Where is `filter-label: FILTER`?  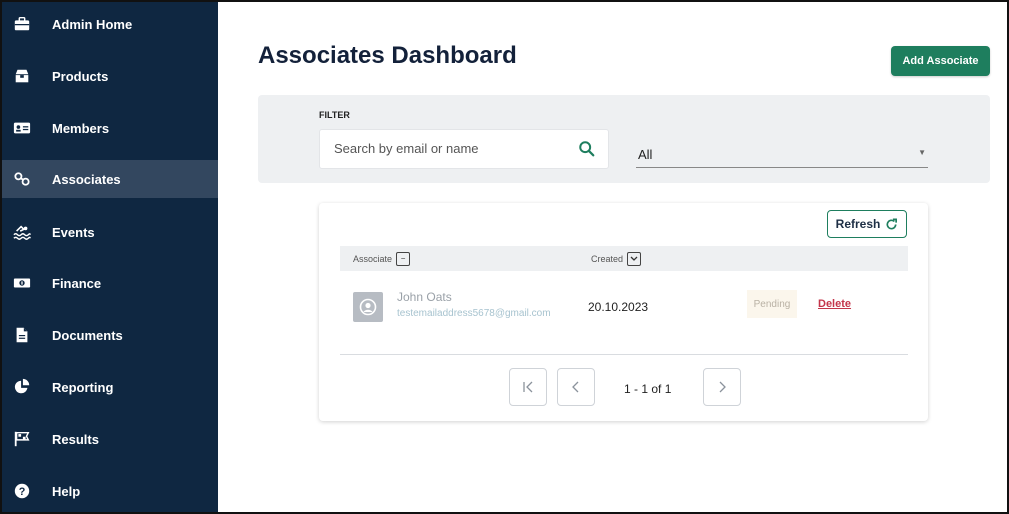 filter-label: FILTER is located at coordinates (334, 115).